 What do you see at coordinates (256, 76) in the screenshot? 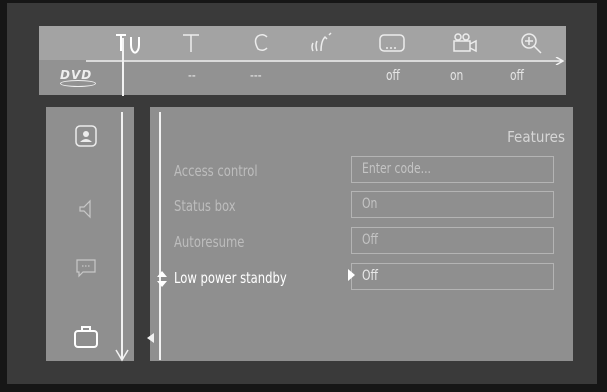
I see `chapter-value: ---` at bounding box center [256, 76].